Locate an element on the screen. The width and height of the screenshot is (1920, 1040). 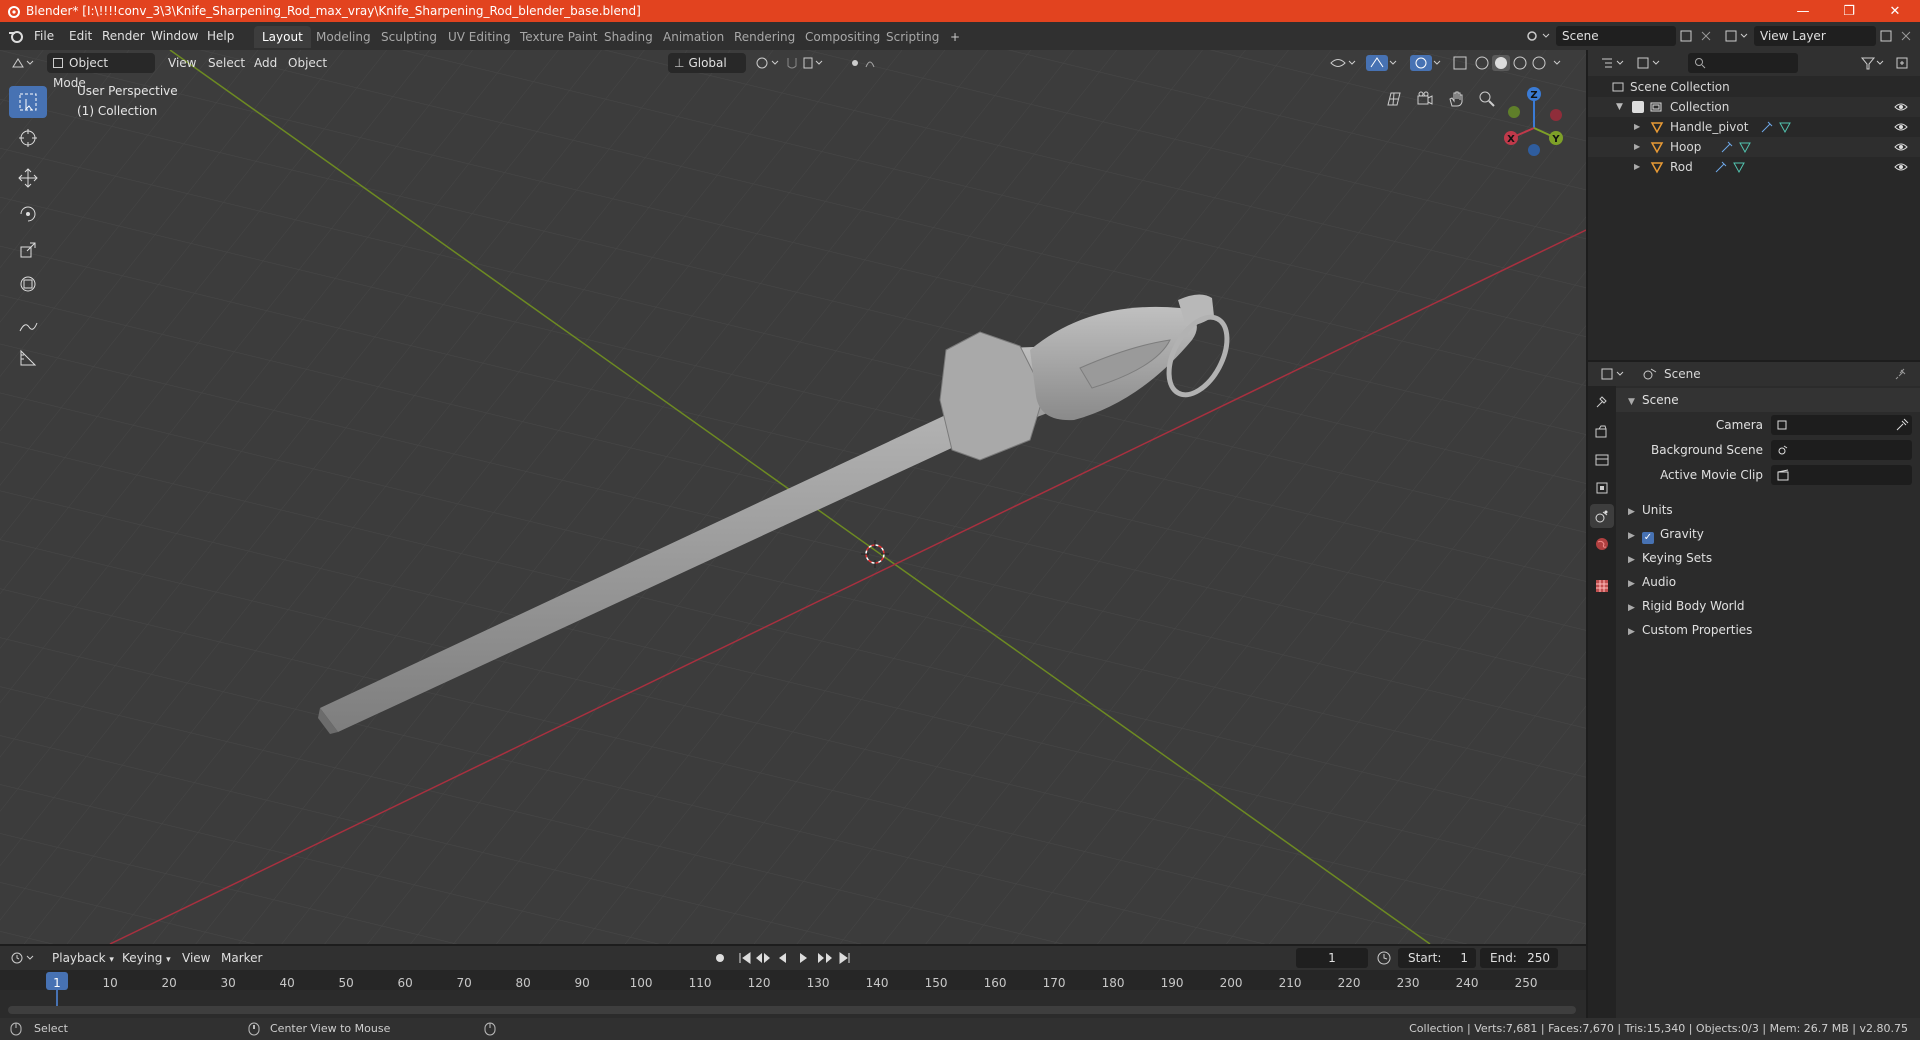
tab-animation: Animation is located at coordinates (693, 37).